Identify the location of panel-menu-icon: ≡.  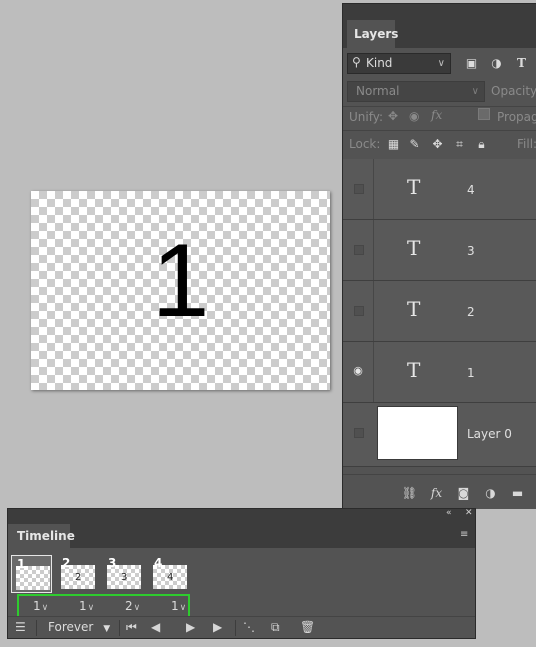
(465, 534).